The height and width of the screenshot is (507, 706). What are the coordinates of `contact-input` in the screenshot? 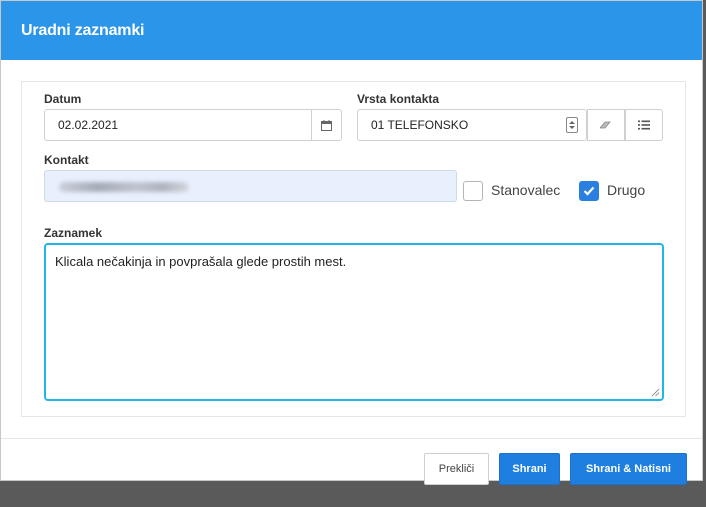 It's located at (250, 186).